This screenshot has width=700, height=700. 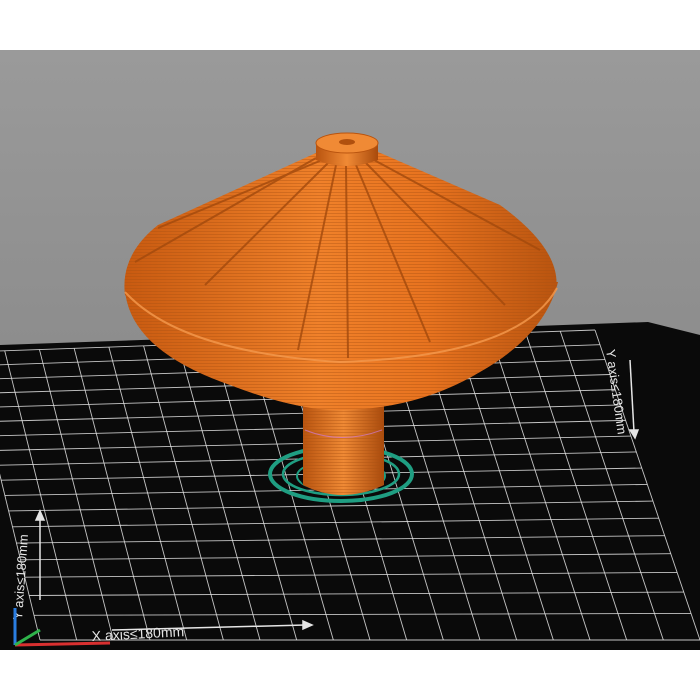 I want to click on top-strip, so click(x=350, y=25).